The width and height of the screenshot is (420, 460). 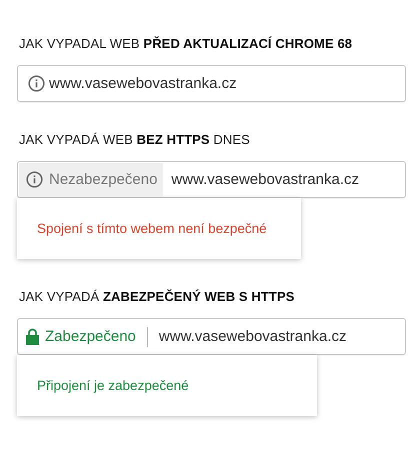 What do you see at coordinates (157, 296) in the screenshot?
I see `section-heading: JAK VYPADÁ ZABEZPEČENÝ WEB S HTTPS` at bounding box center [157, 296].